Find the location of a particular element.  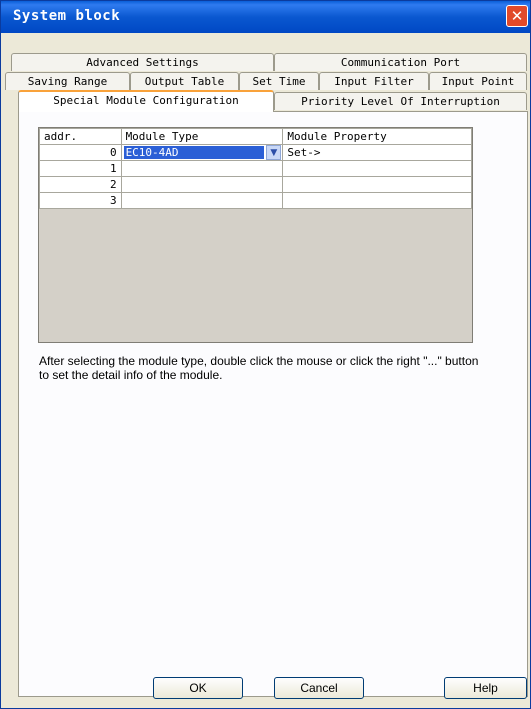

addr-cell: 2 is located at coordinates (80, 184).